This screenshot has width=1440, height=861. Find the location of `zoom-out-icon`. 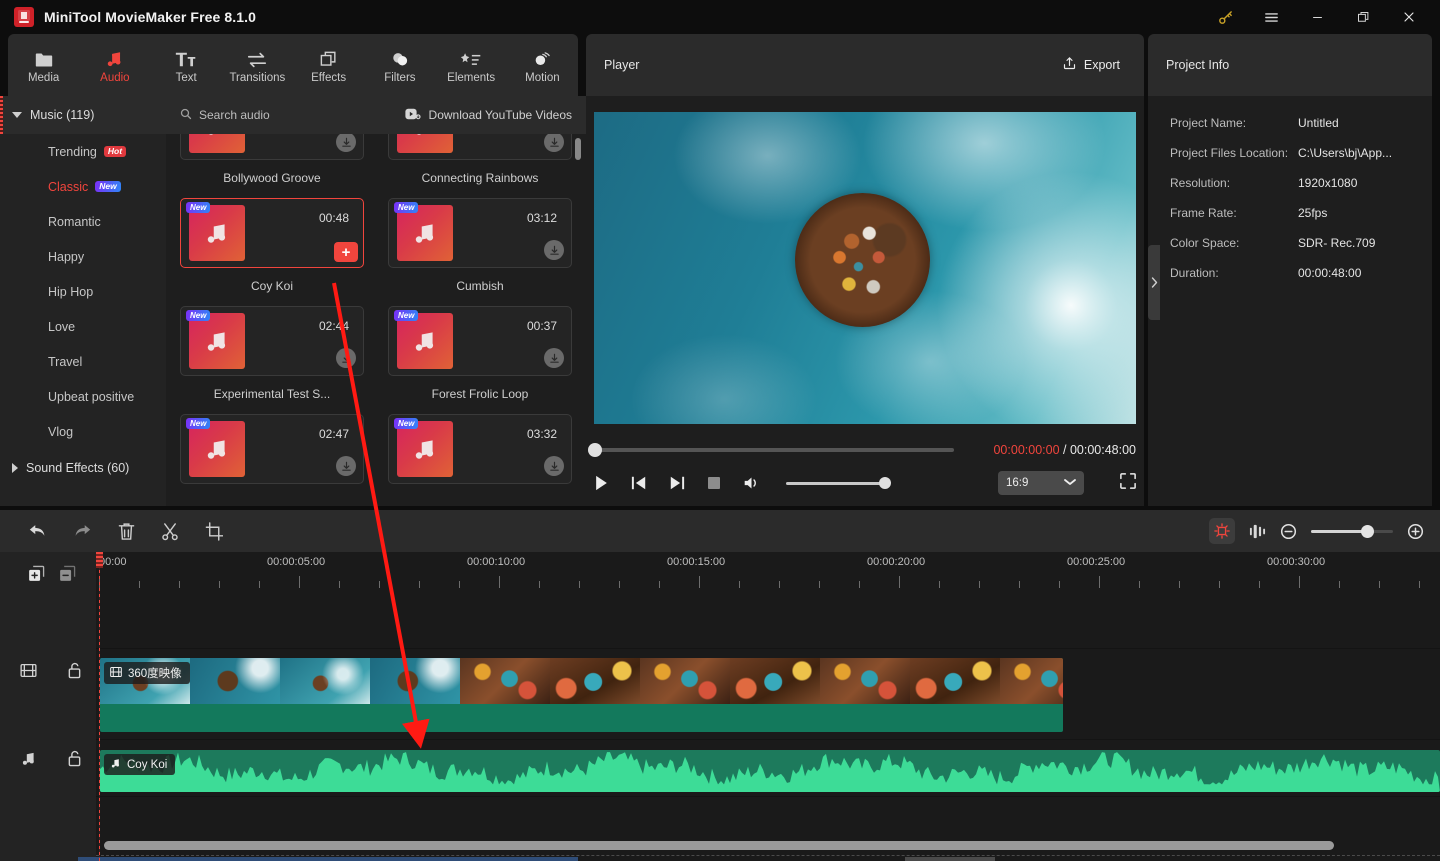

zoom-out-icon is located at coordinates (1288, 531).